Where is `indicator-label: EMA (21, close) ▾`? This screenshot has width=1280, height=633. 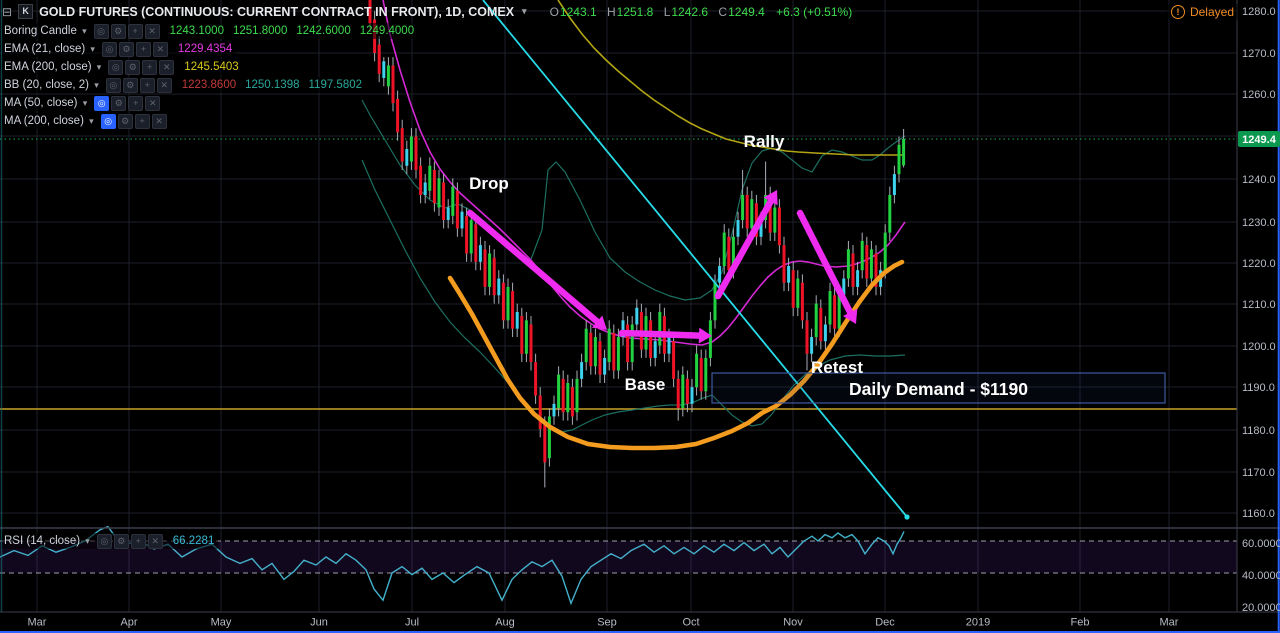 indicator-label: EMA (21, close) ▾ is located at coordinates (49, 49).